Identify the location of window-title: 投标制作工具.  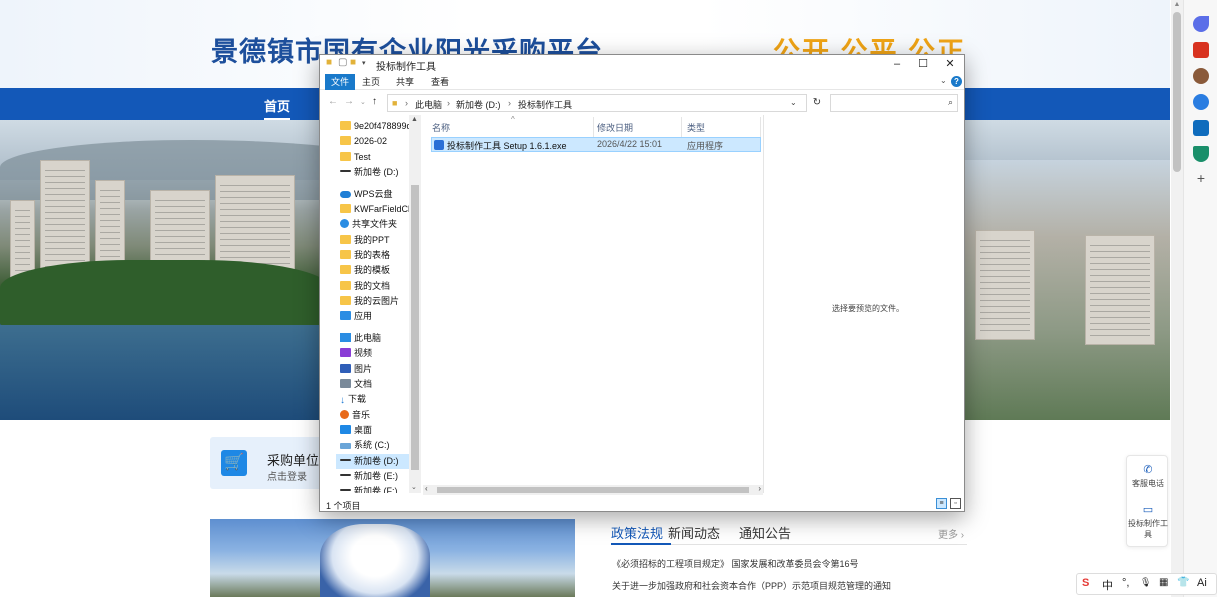
(406, 67).